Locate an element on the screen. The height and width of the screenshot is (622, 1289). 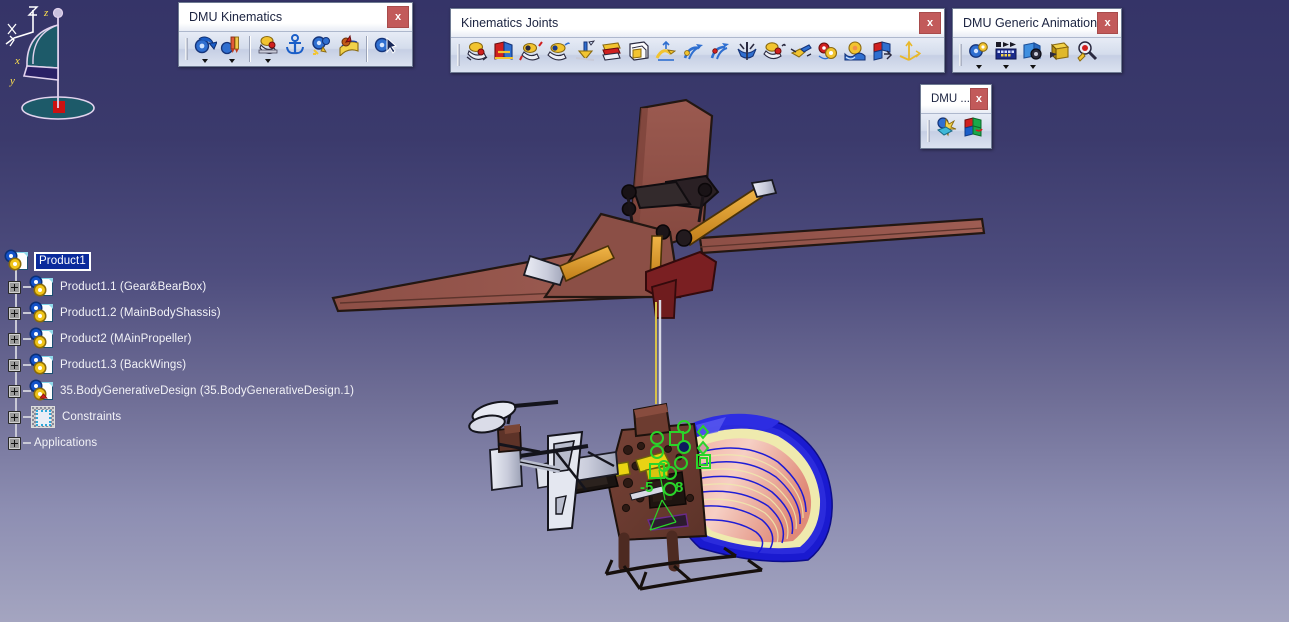
axis-system-icon is located at coordinates (908, 55).